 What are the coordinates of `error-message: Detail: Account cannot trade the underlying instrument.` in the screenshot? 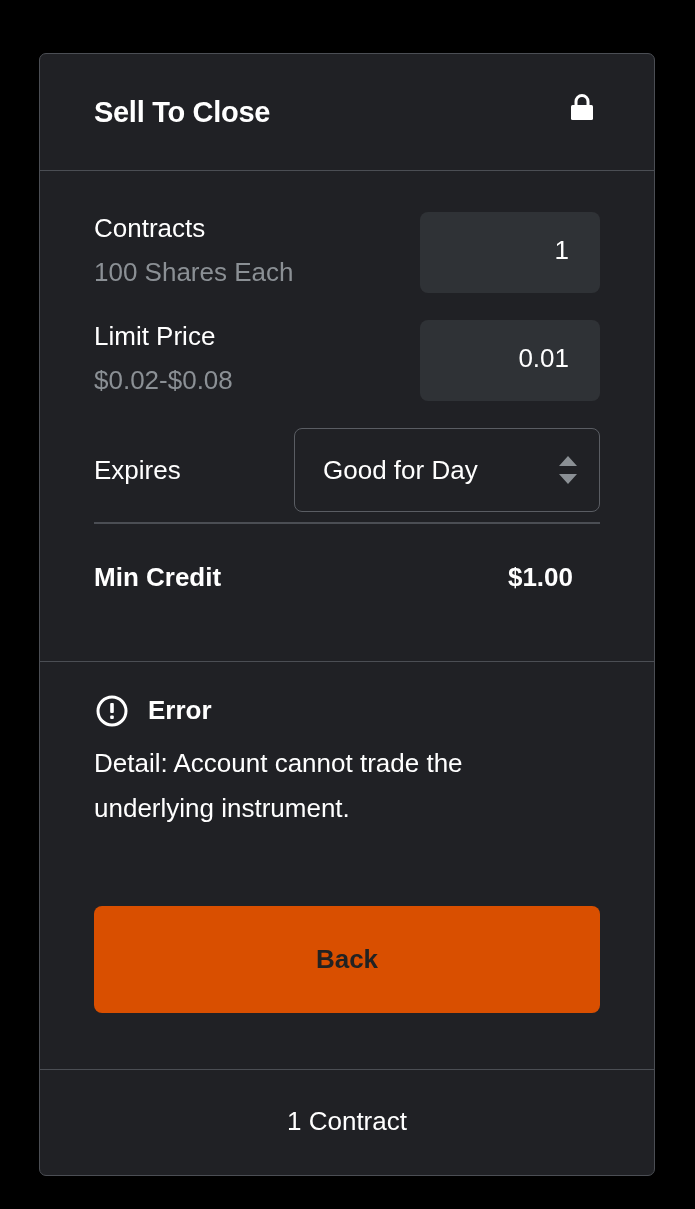 It's located at (279, 785).